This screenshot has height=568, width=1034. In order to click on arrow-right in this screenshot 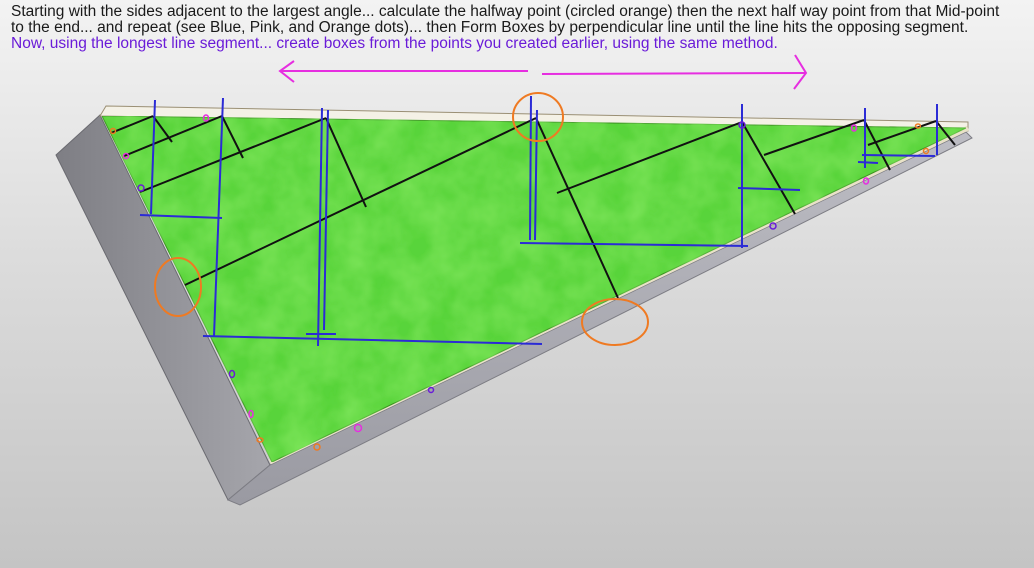, I will do `click(674, 73)`.